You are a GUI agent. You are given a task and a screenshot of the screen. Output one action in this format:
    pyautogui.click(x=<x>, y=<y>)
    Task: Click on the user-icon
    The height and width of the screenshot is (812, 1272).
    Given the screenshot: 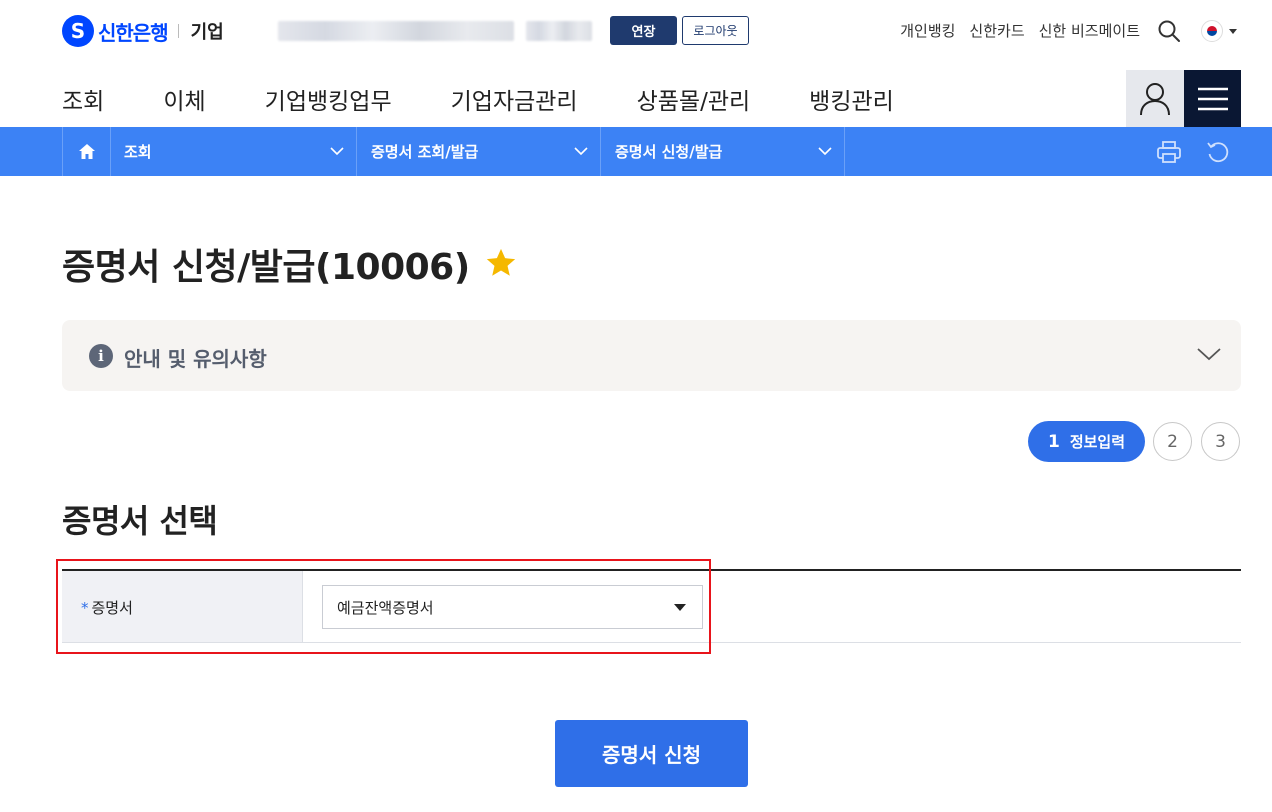 What is the action you would take?
    pyautogui.click(x=1155, y=98)
    